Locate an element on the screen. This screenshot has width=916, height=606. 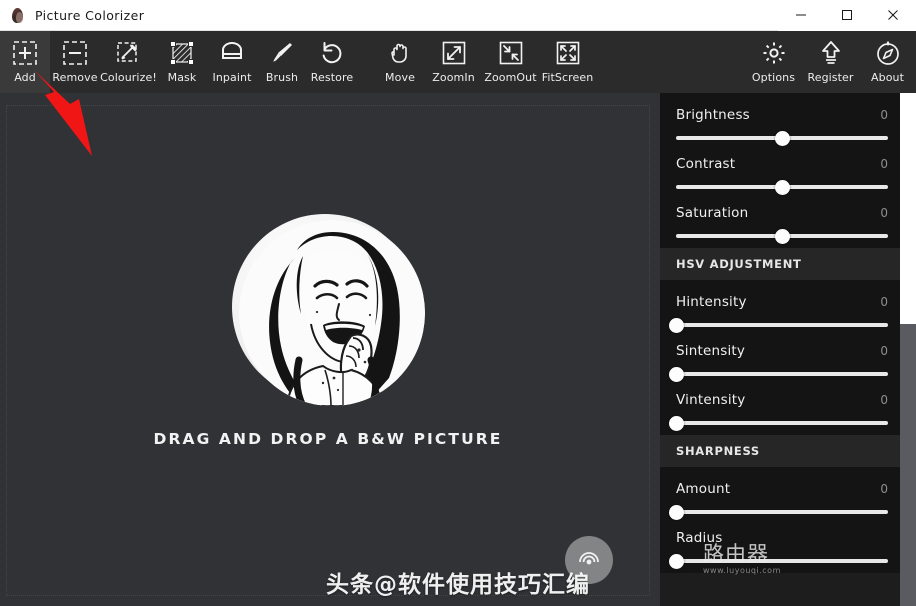
toolbar-label-about: About is located at coordinates (887, 77).